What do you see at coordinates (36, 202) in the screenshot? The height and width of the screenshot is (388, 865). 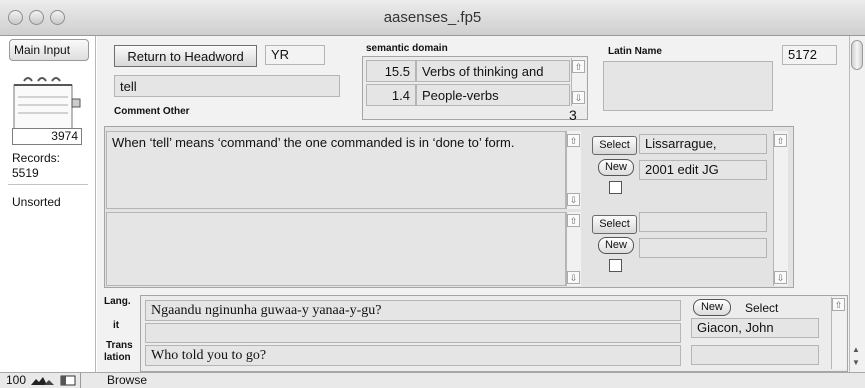 I see `sort-status: Unsorted` at bounding box center [36, 202].